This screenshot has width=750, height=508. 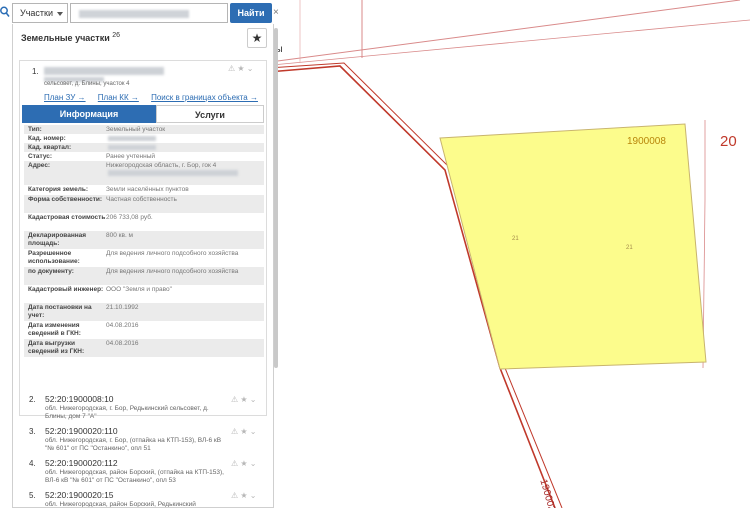 I want to click on property-row: Кад. номер:, so click(x=144, y=138).